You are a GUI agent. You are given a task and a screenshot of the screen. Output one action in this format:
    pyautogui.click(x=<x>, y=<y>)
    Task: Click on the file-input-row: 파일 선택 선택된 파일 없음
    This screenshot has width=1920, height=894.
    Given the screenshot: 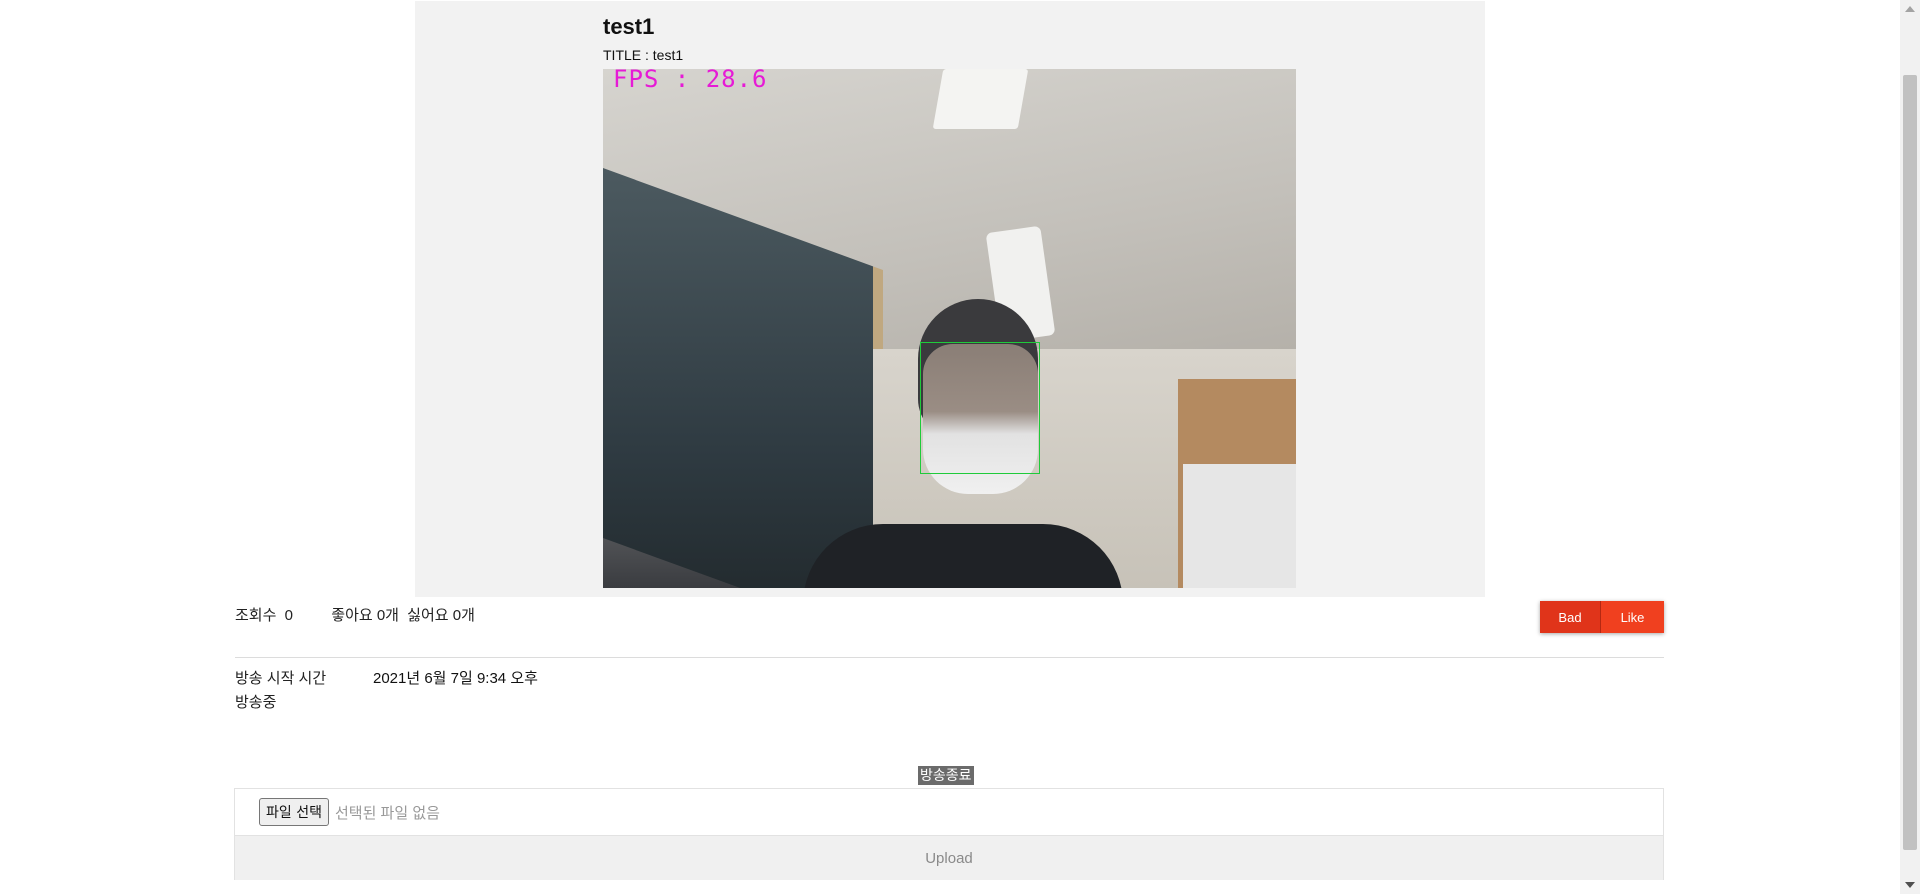 What is the action you would take?
    pyautogui.click(x=949, y=812)
    